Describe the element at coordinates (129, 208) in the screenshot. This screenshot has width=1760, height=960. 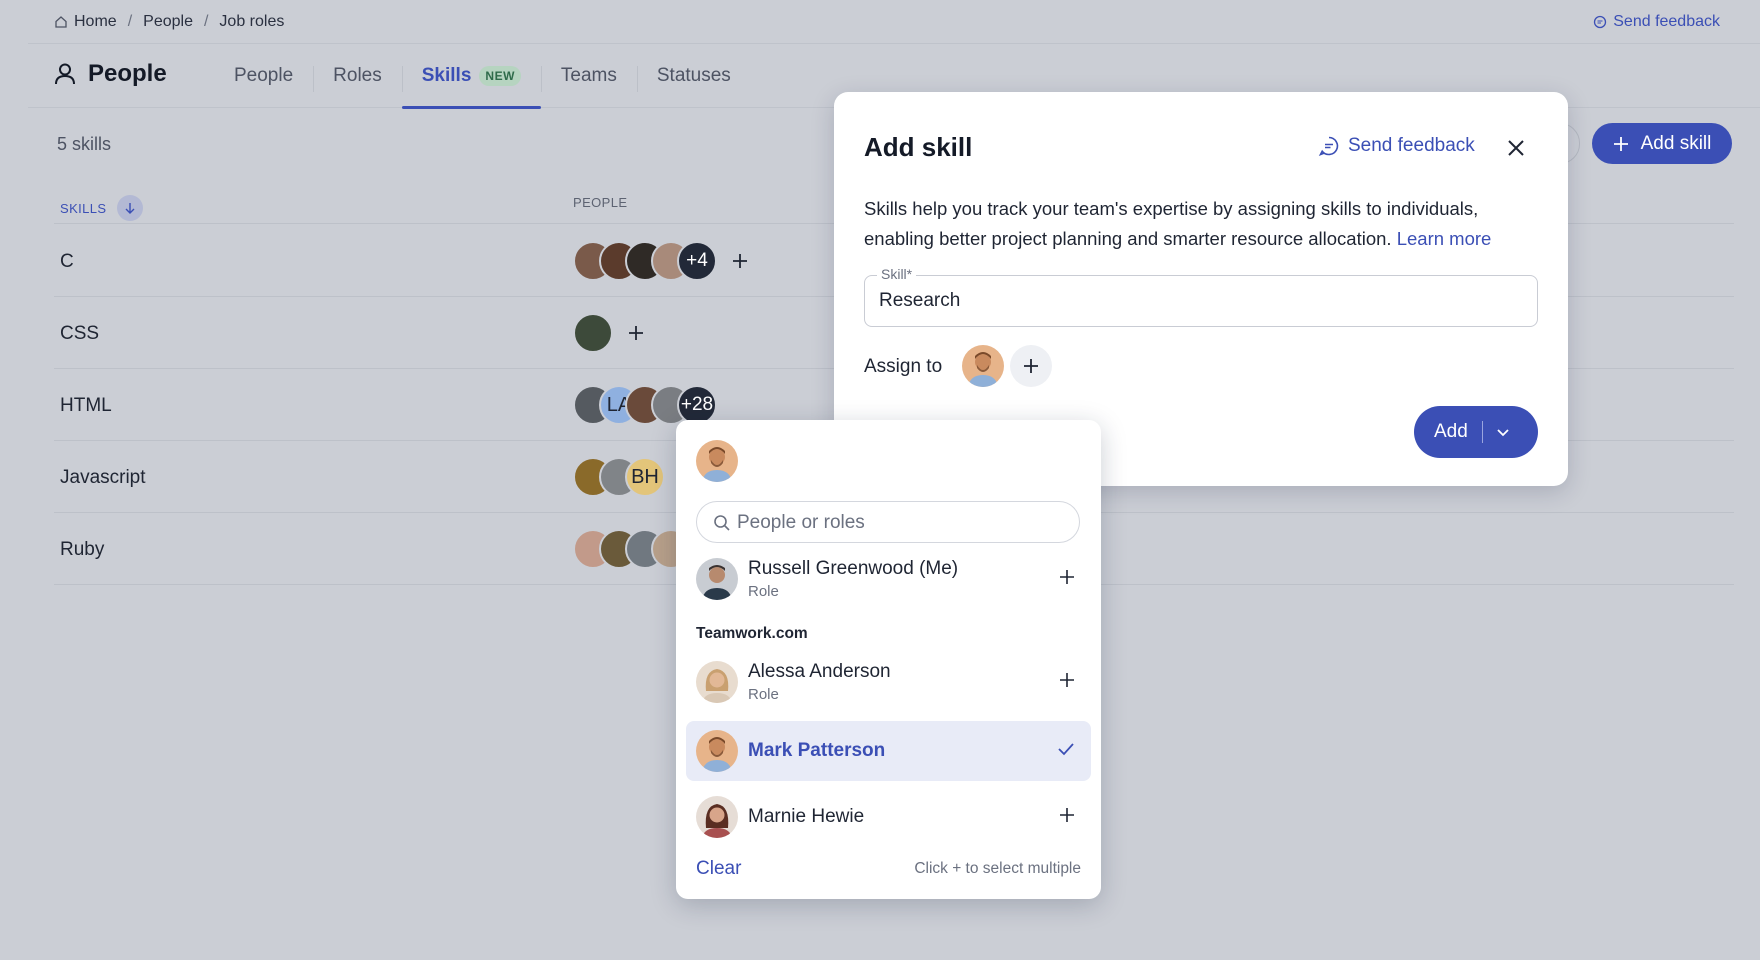
I see `sort-descending-icon` at that location.